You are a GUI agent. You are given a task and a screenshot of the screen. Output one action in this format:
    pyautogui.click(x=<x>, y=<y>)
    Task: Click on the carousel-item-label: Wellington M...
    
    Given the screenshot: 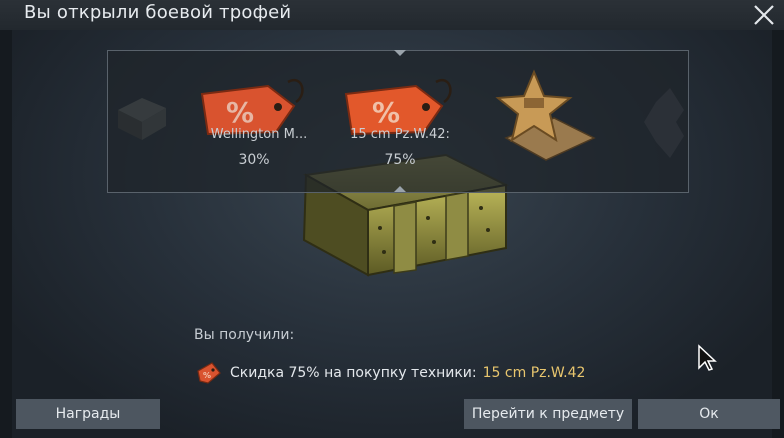 What is the action you would take?
    pyautogui.click(x=259, y=134)
    